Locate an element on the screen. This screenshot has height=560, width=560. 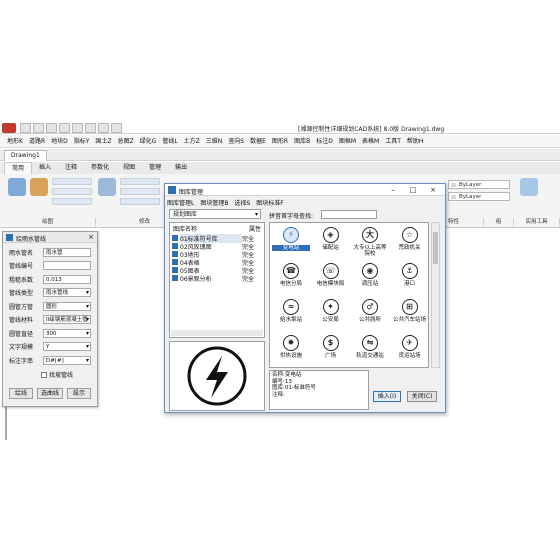
line-tool-icon is located at coordinates (17, 187).